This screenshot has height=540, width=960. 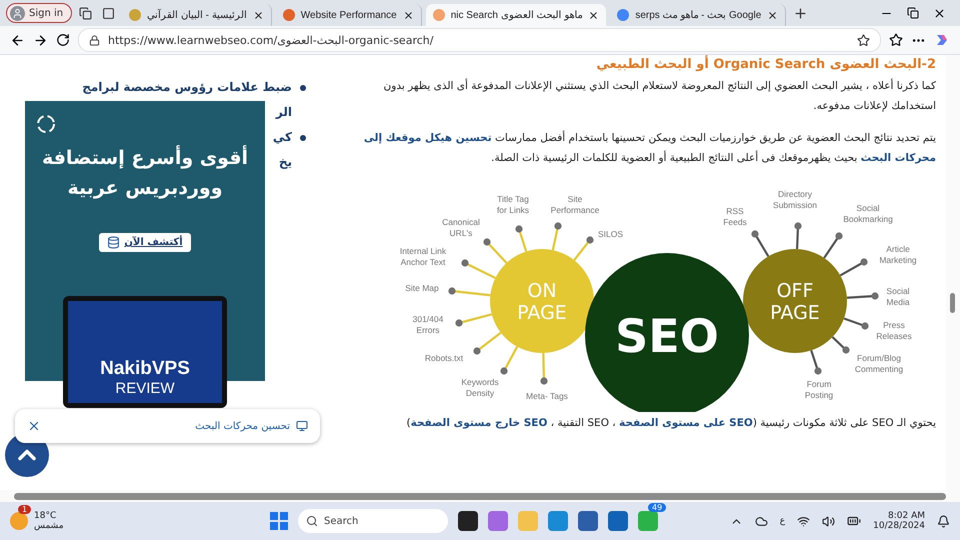 I want to click on clock: 8:02 AM 10/28/2024, so click(x=899, y=521).